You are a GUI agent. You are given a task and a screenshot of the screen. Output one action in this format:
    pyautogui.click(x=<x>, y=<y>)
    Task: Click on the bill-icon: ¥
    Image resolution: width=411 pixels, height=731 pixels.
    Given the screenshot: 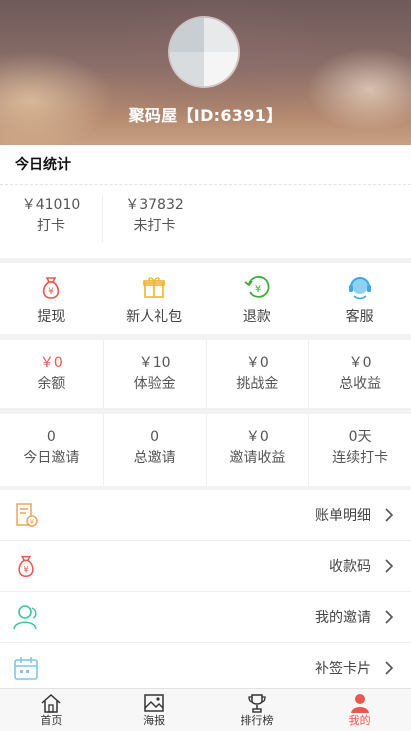 What is the action you would take?
    pyautogui.click(x=27, y=515)
    